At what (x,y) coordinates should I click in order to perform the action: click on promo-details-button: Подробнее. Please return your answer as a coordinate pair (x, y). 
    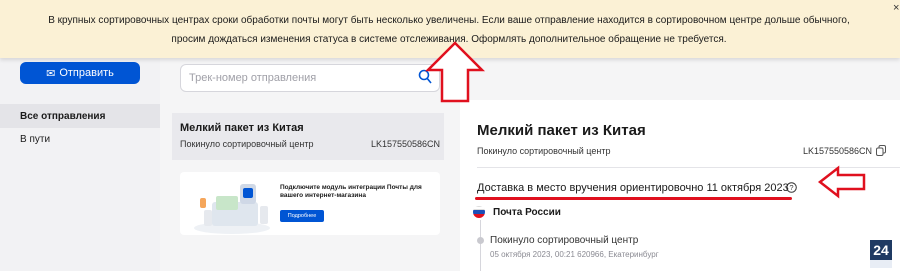
    Looking at the image, I should click on (302, 216).